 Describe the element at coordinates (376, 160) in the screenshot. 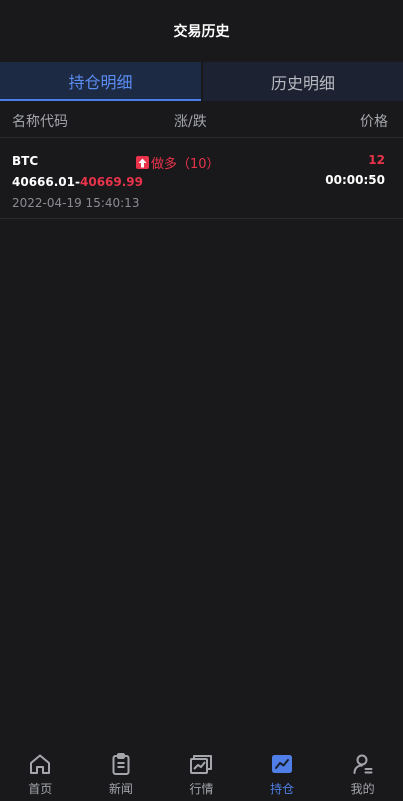

I see `quantity: 12` at that location.